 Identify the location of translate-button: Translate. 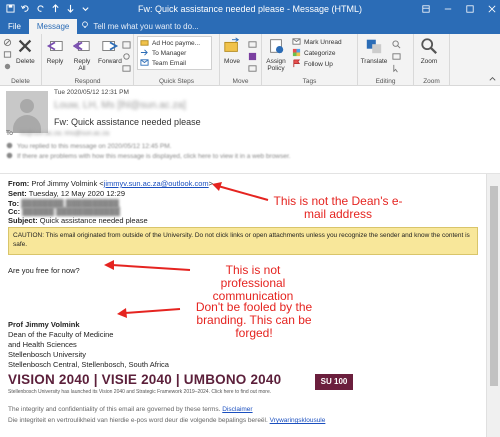
(374, 51).